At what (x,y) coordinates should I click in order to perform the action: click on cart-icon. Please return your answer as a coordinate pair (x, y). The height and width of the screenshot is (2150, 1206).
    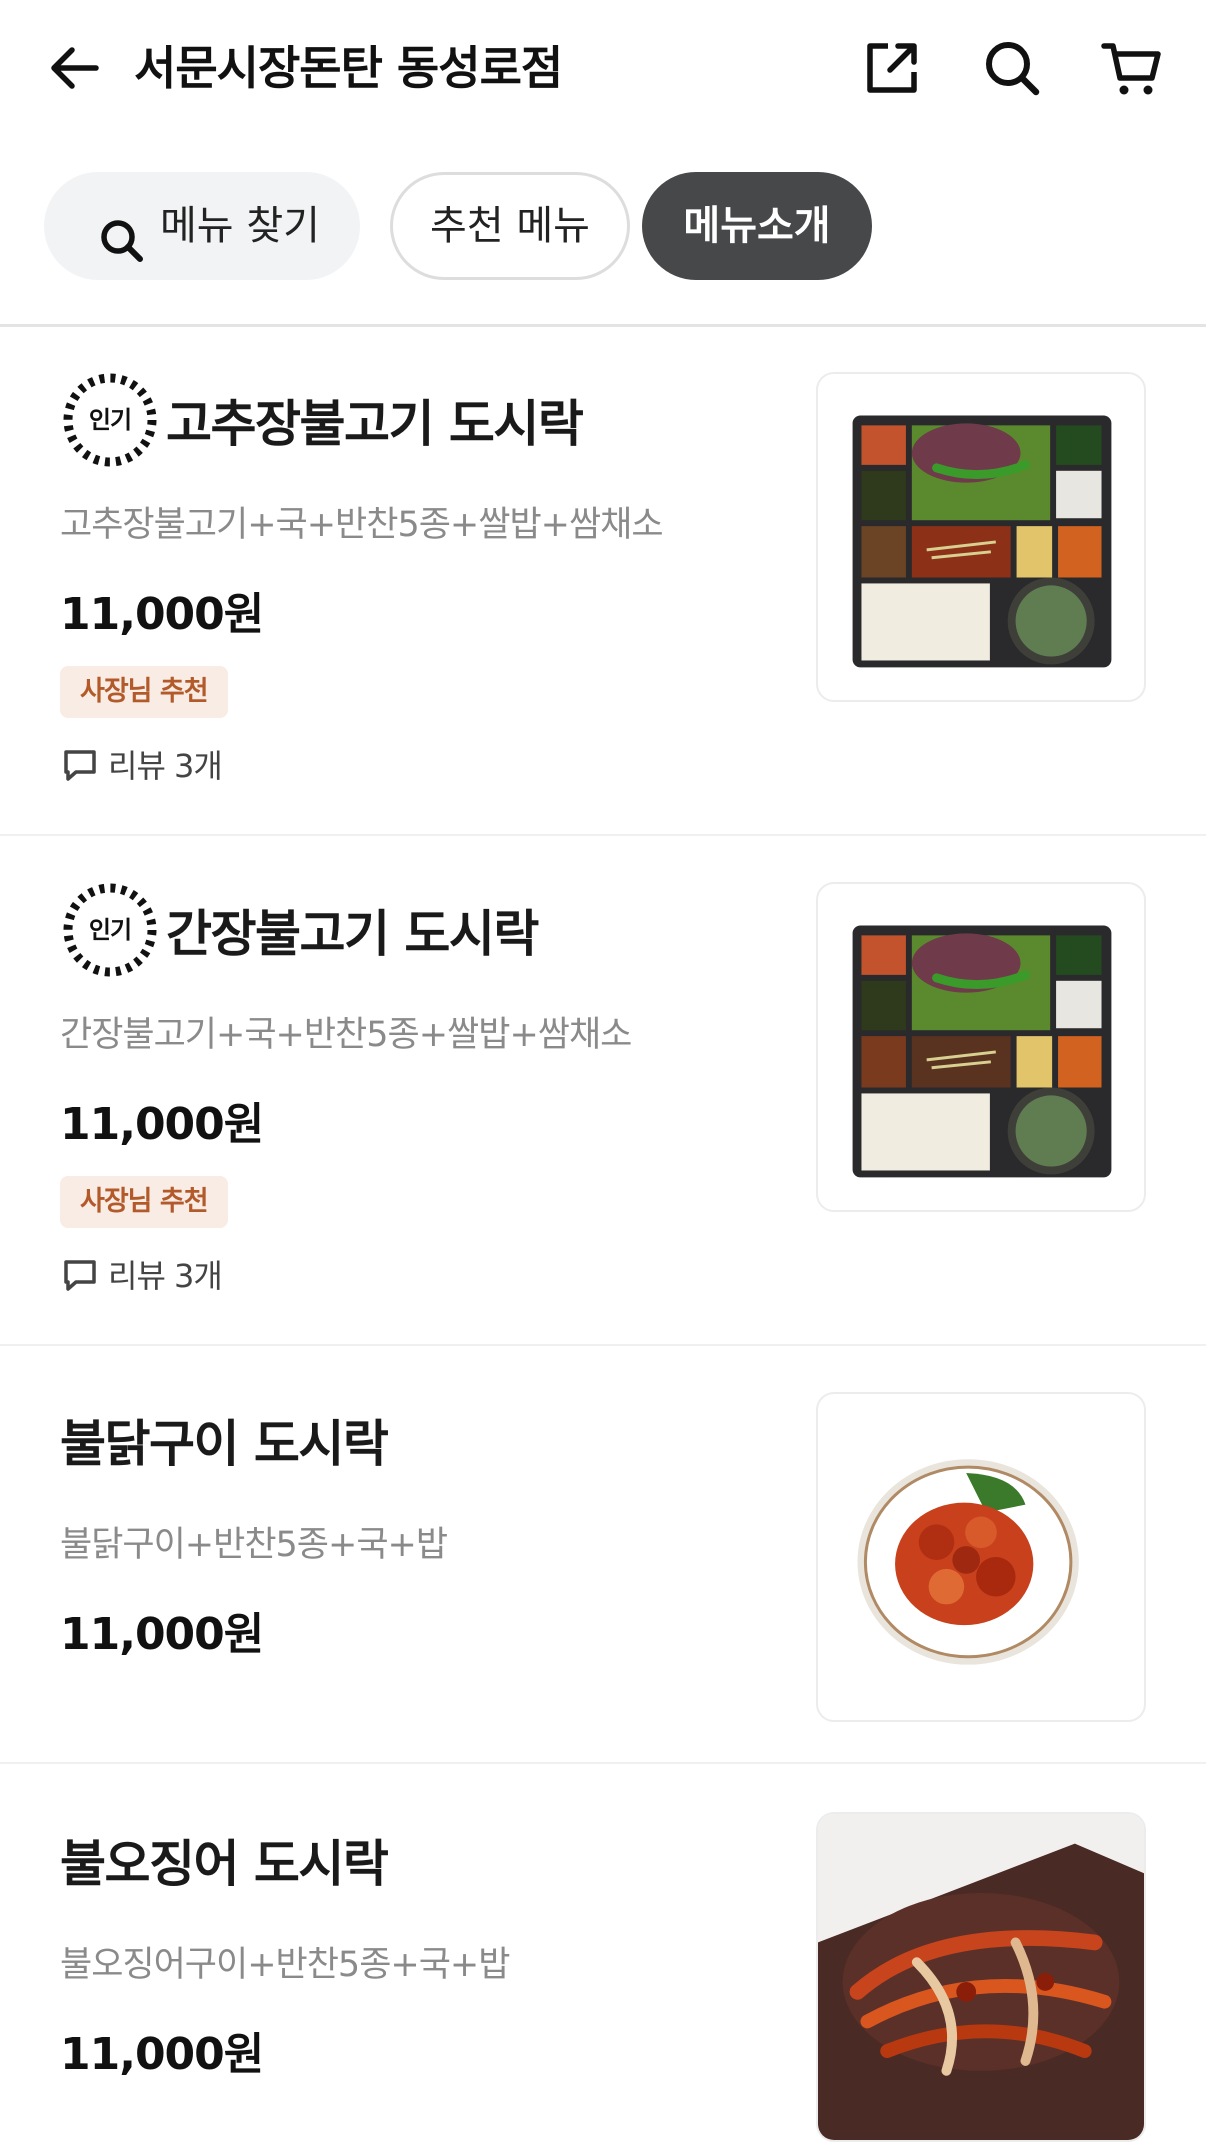
    Looking at the image, I should click on (1131, 69).